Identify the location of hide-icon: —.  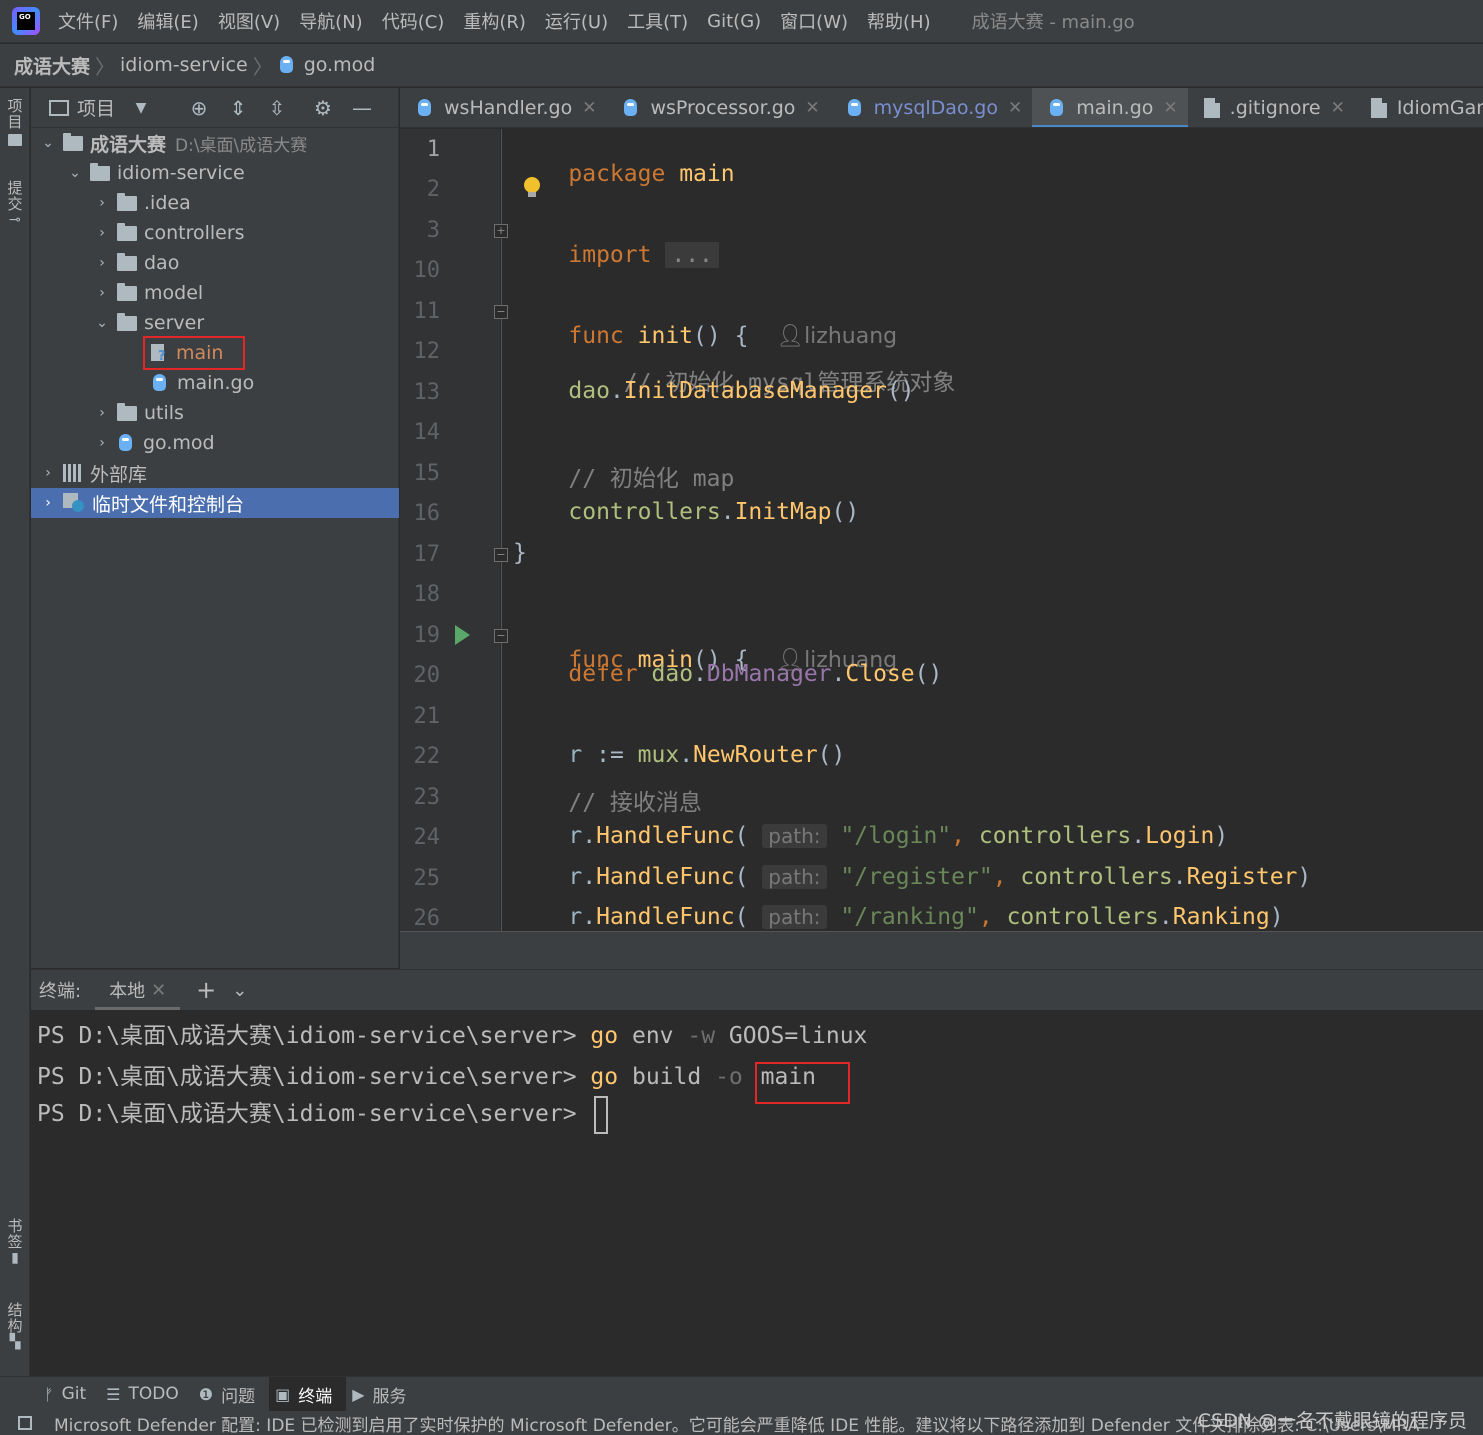
(362, 108).